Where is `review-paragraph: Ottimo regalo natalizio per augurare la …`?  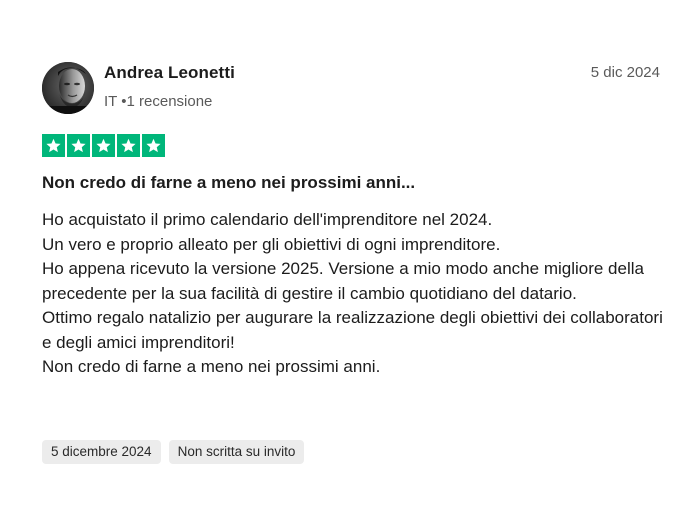 review-paragraph: Ottimo regalo natalizio per augurare la … is located at coordinates (352, 330).